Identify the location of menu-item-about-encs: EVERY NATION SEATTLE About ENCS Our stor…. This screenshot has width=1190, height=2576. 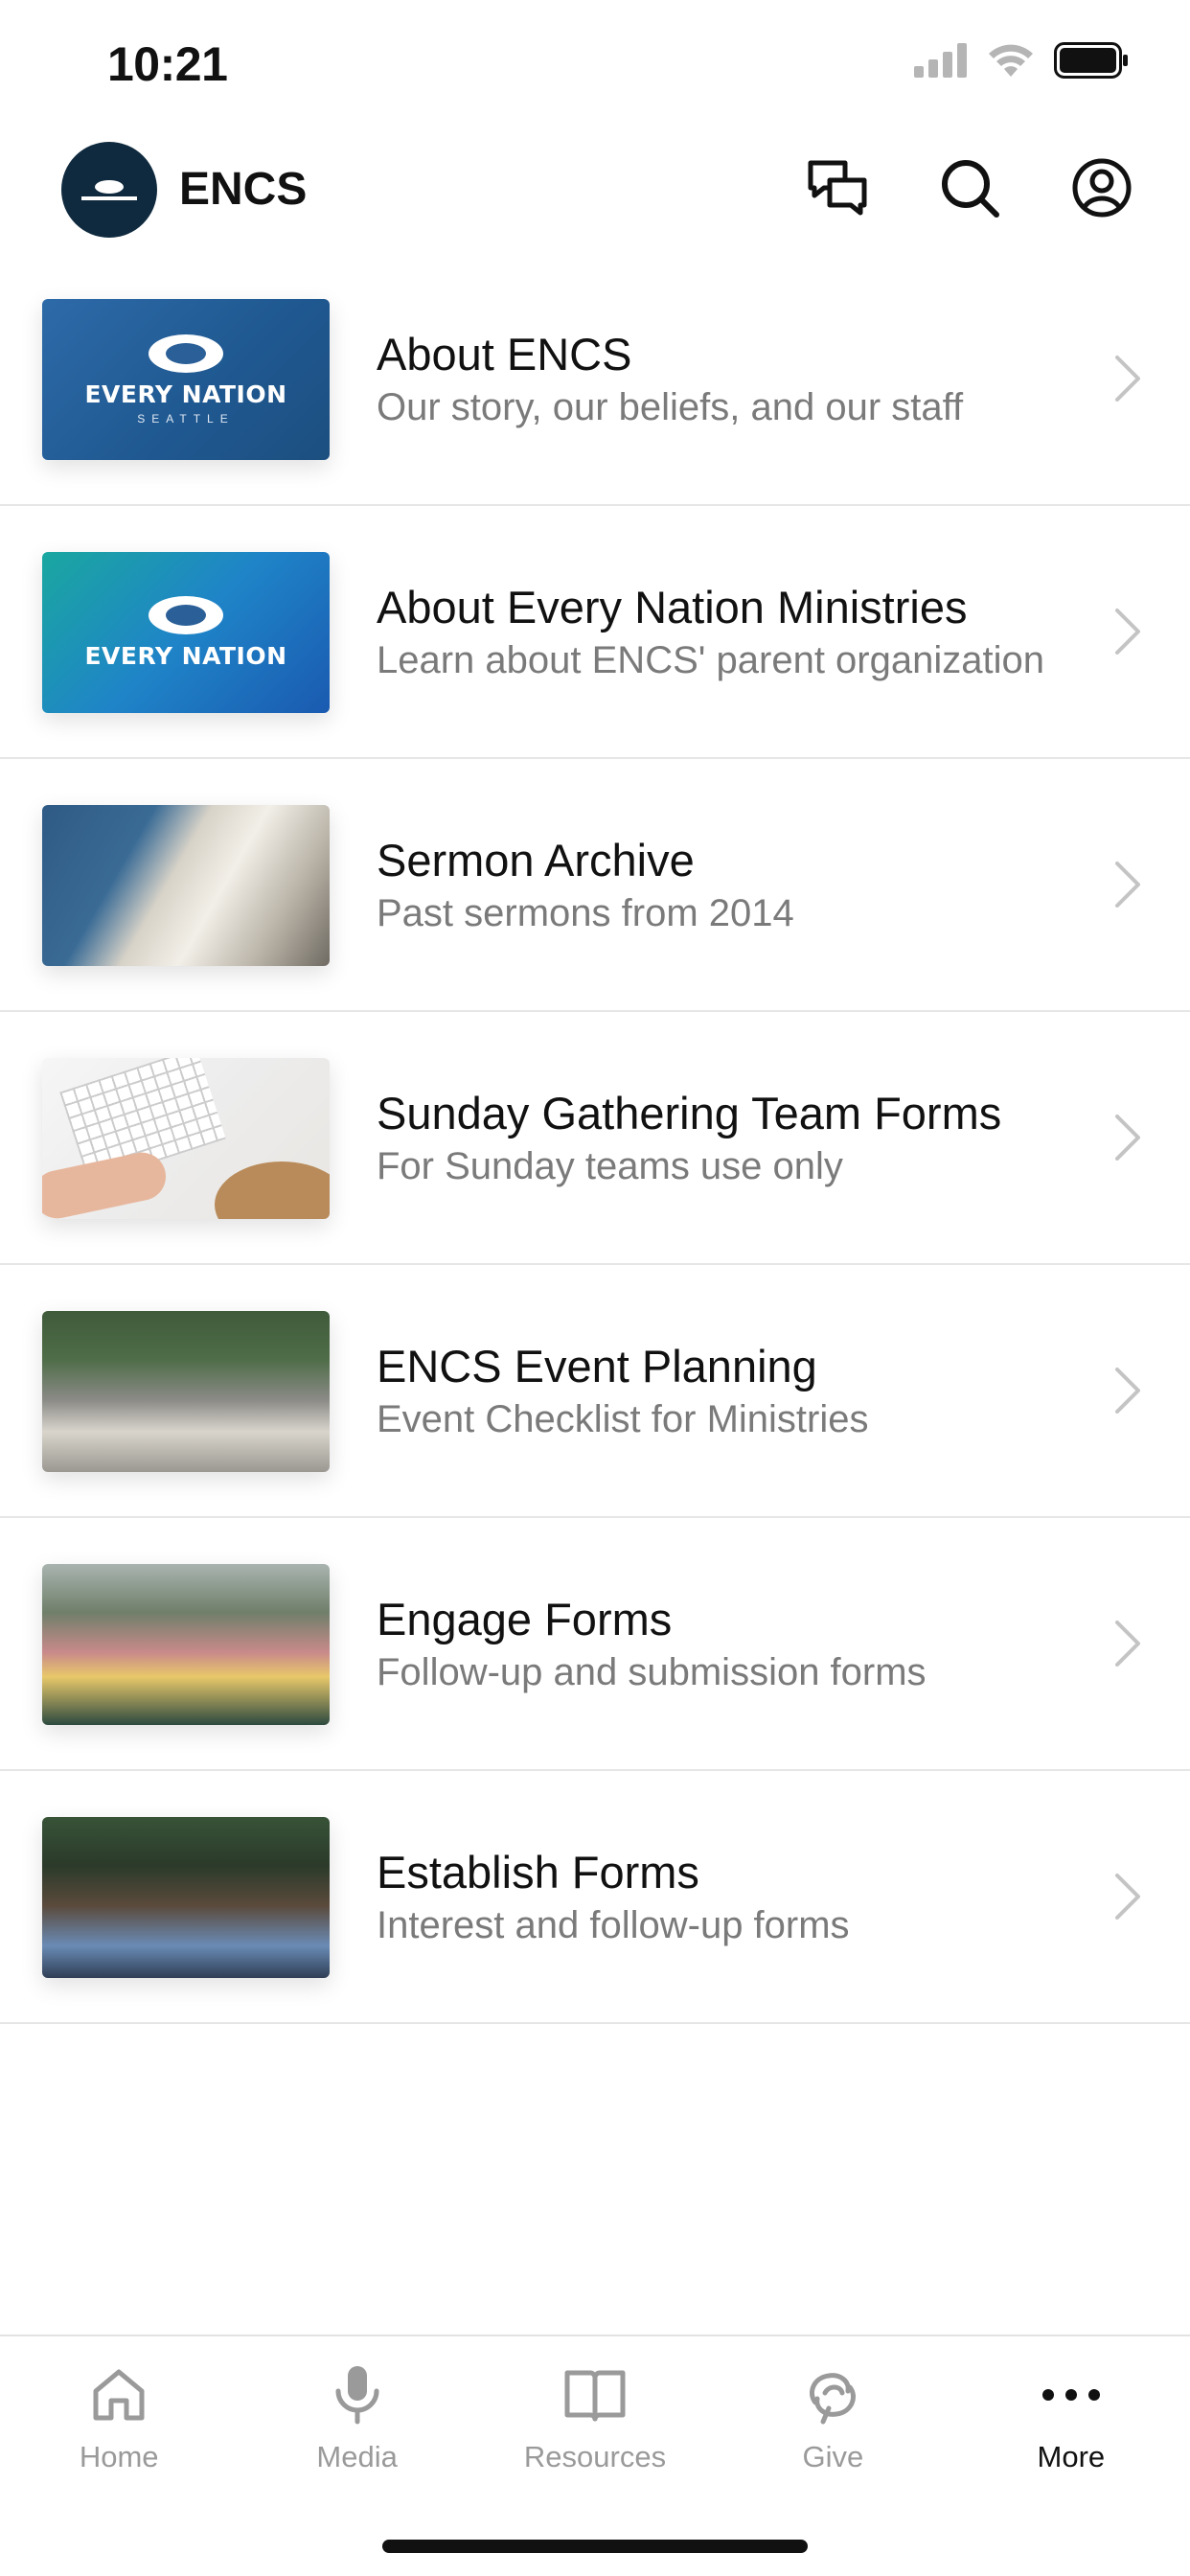
(595, 379).